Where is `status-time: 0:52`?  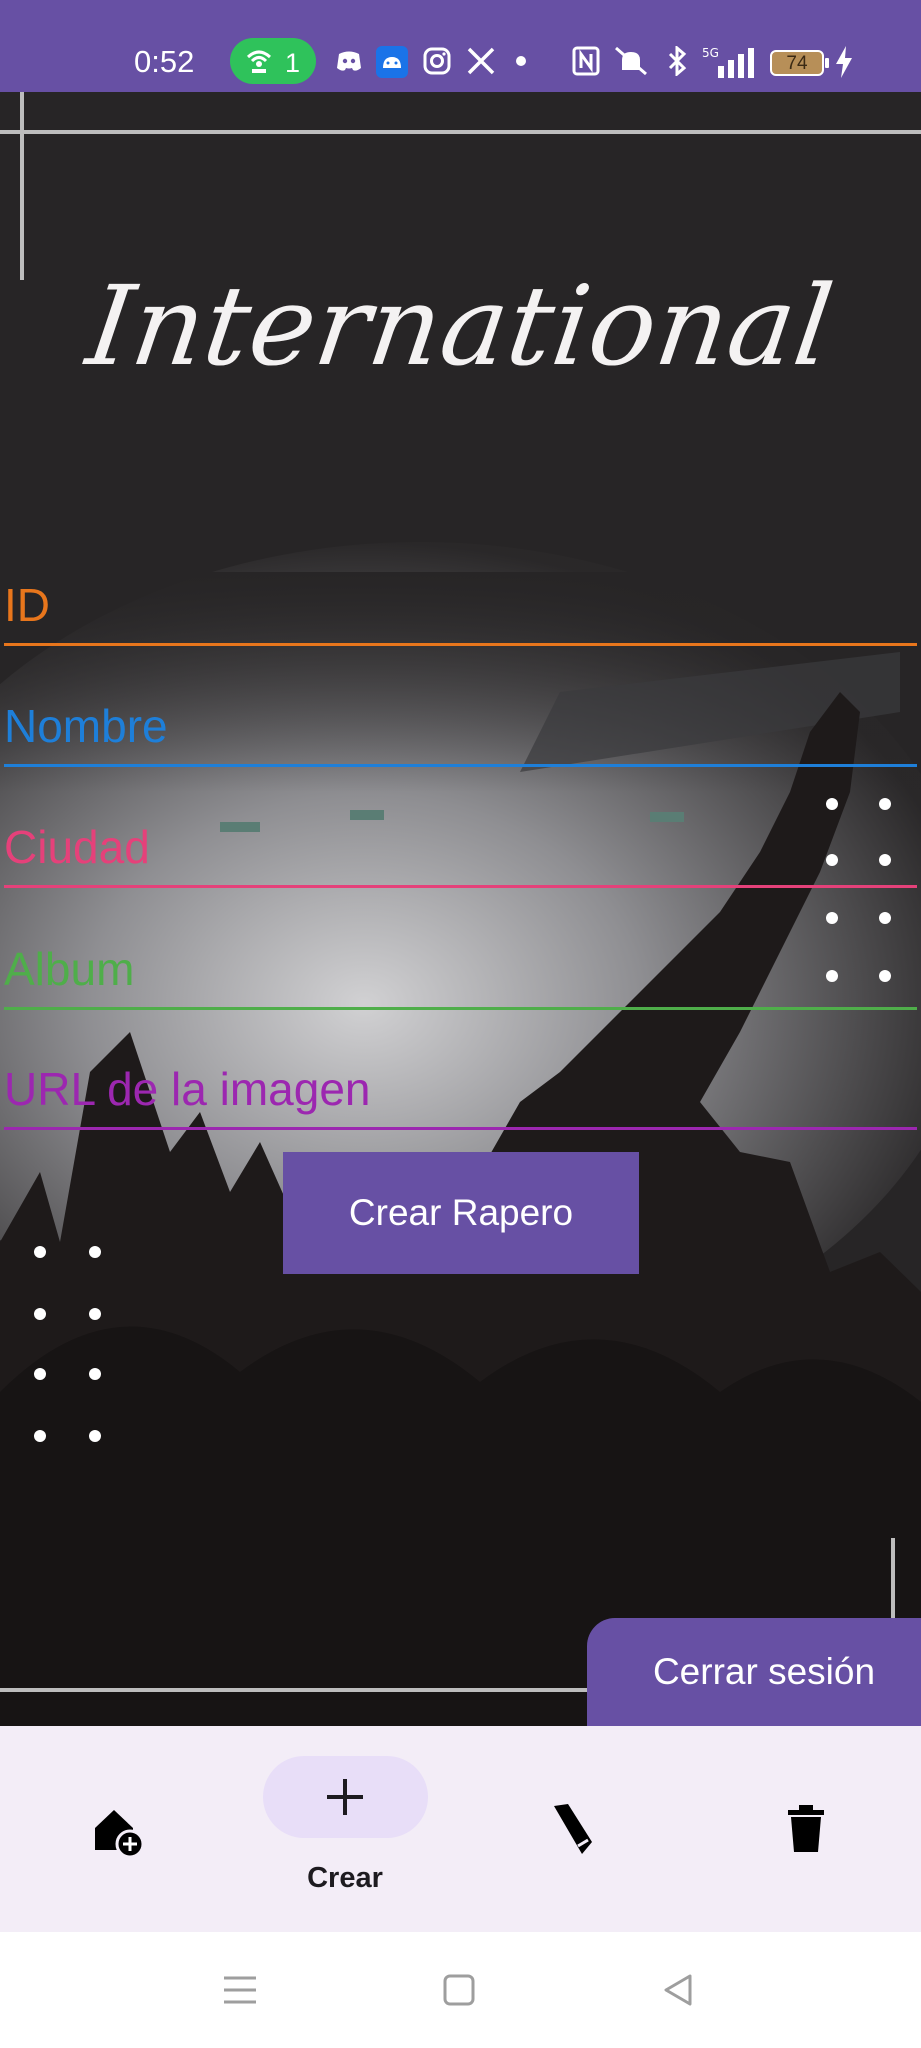
status-time: 0:52 is located at coordinates (164, 61).